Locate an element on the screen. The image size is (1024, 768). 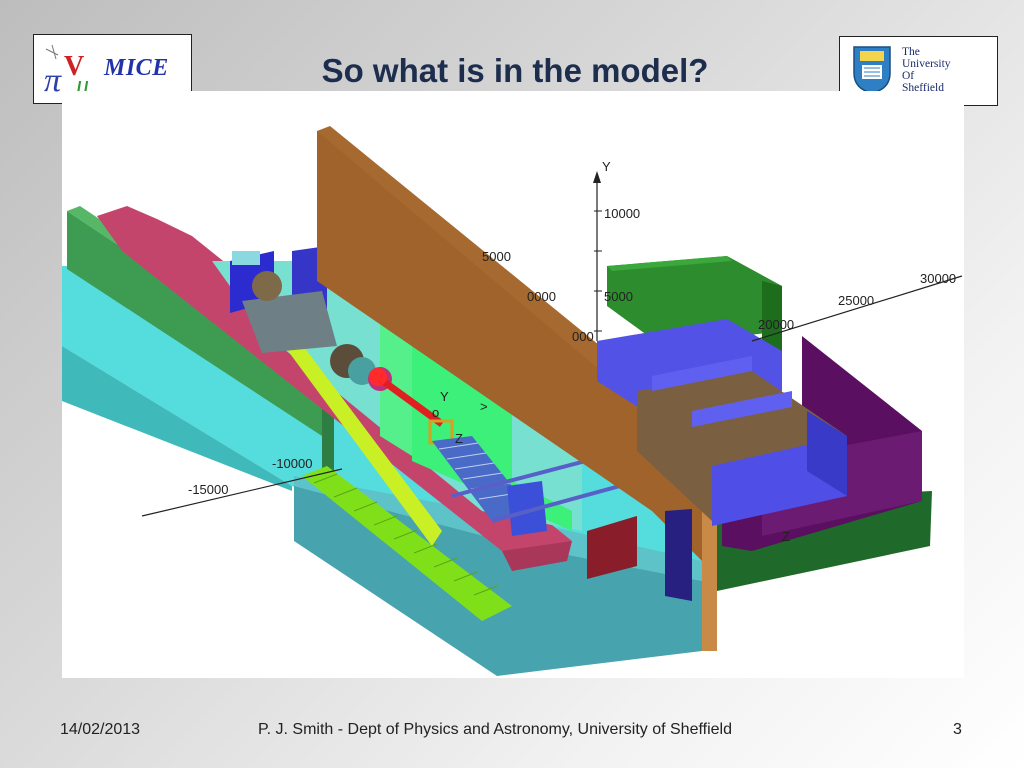
magnet-top is located at coordinates (246, 258).